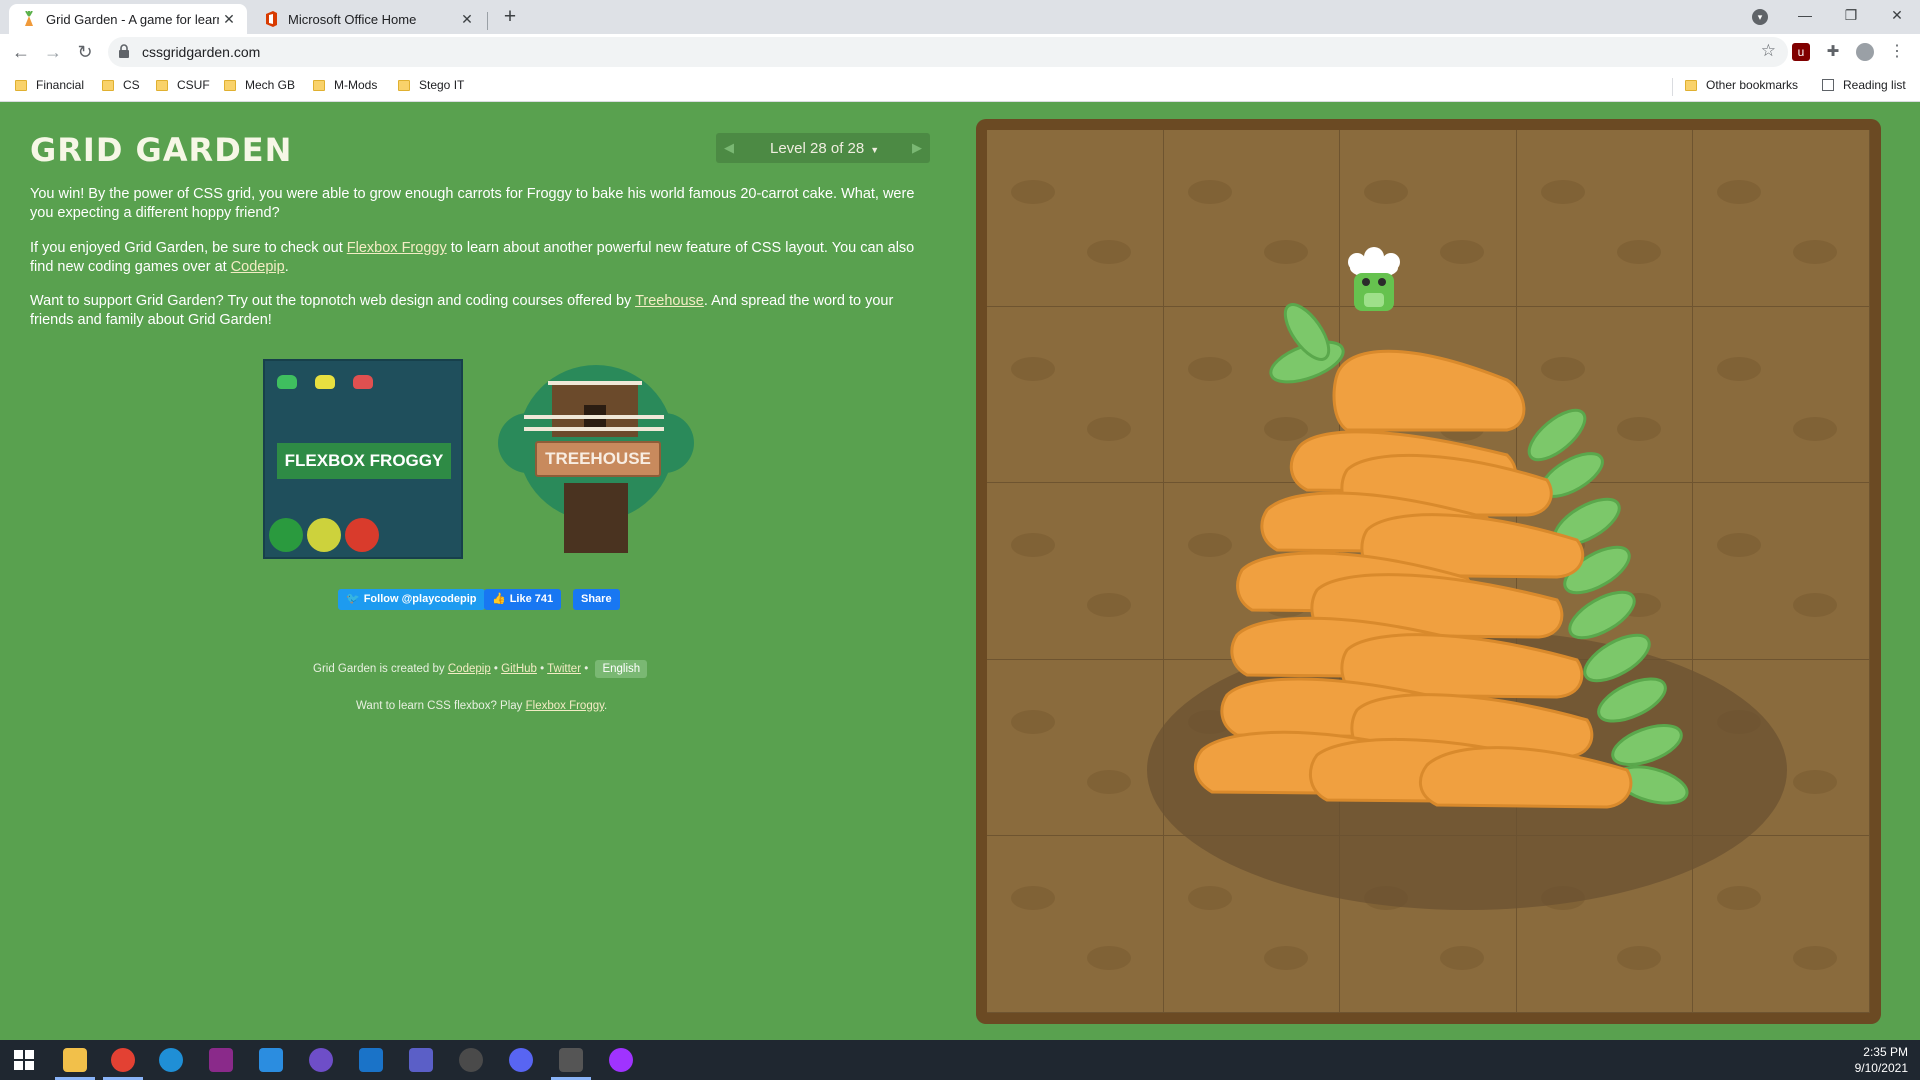 This screenshot has width=1920, height=1080. Describe the element at coordinates (598, 459) in the screenshot. I see `treehouse-label: TREEHOUSE` at that location.